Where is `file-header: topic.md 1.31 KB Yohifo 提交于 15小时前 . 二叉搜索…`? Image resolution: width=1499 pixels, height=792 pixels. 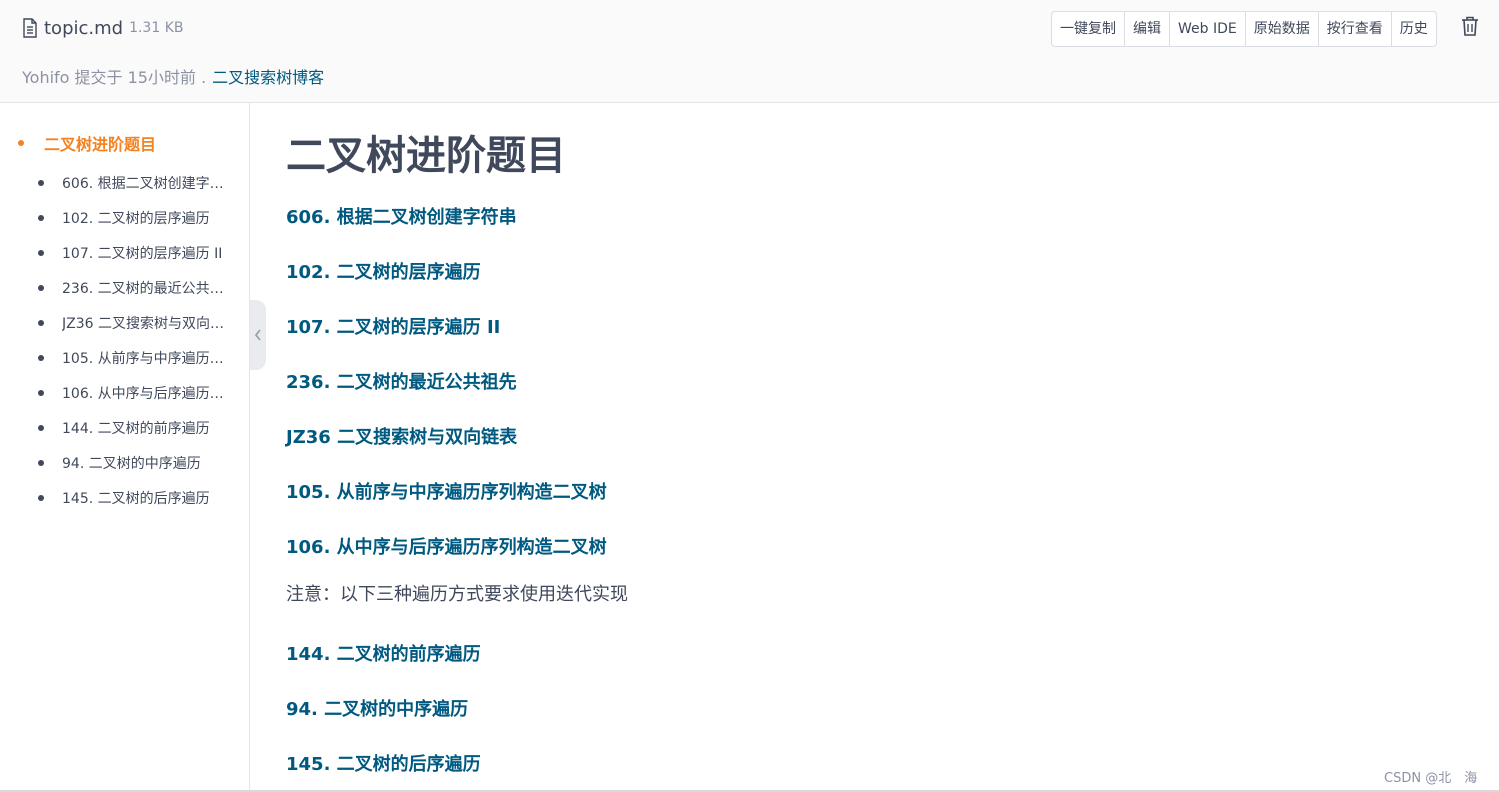
file-header: topic.md 1.31 KB Yohifo 提交于 15小时前 . 二叉搜索… is located at coordinates (749, 51).